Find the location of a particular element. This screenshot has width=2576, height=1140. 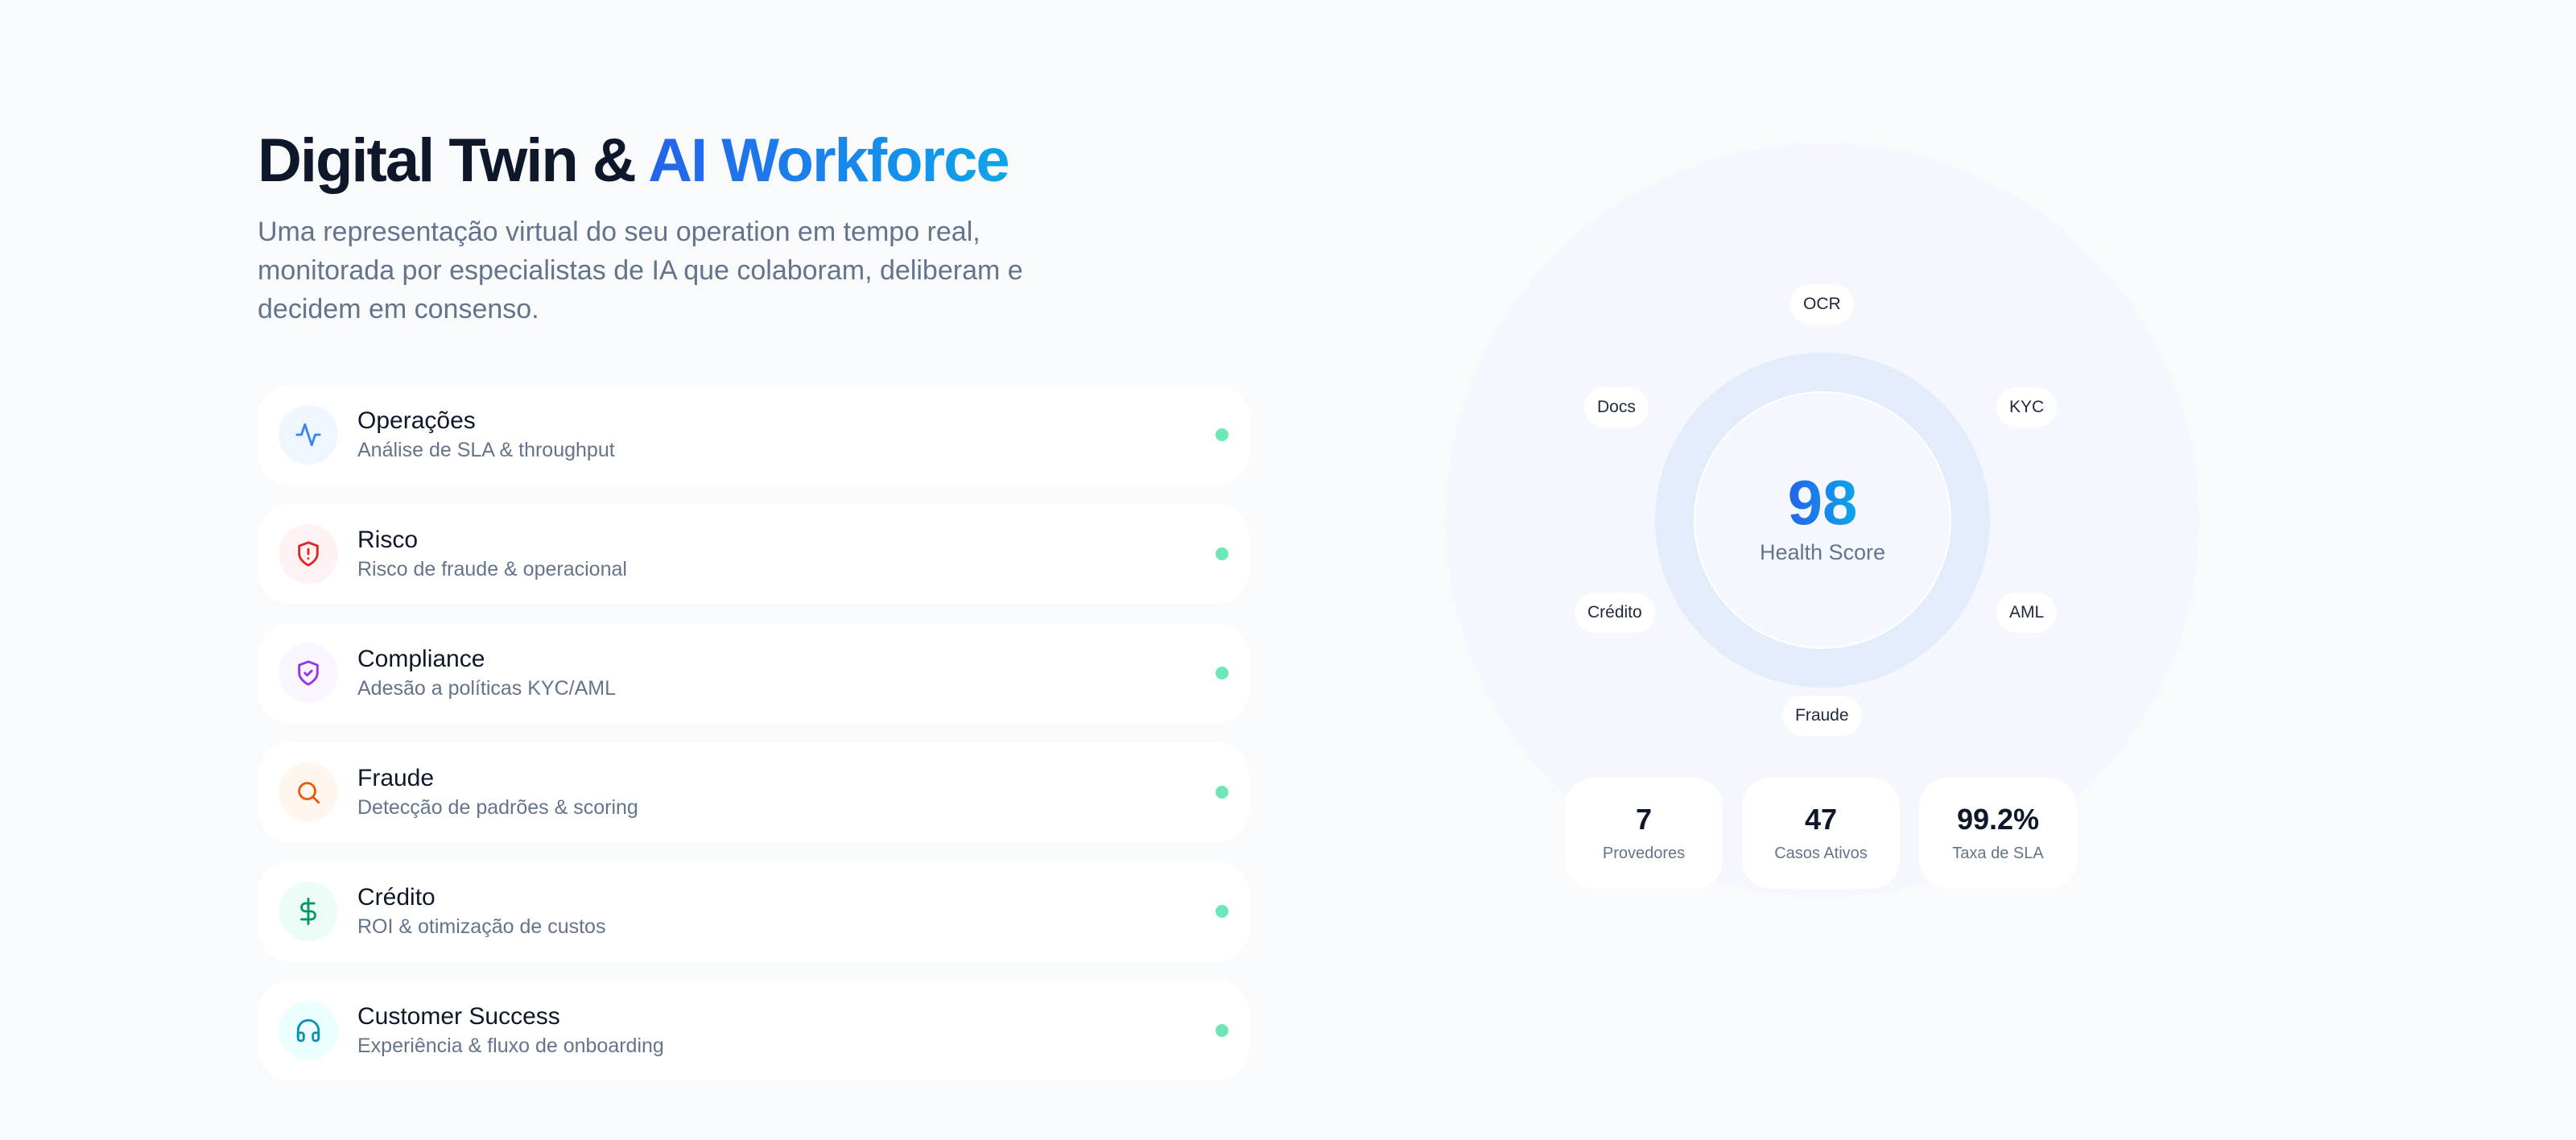

shield-alert-icon is located at coordinates (308, 554).